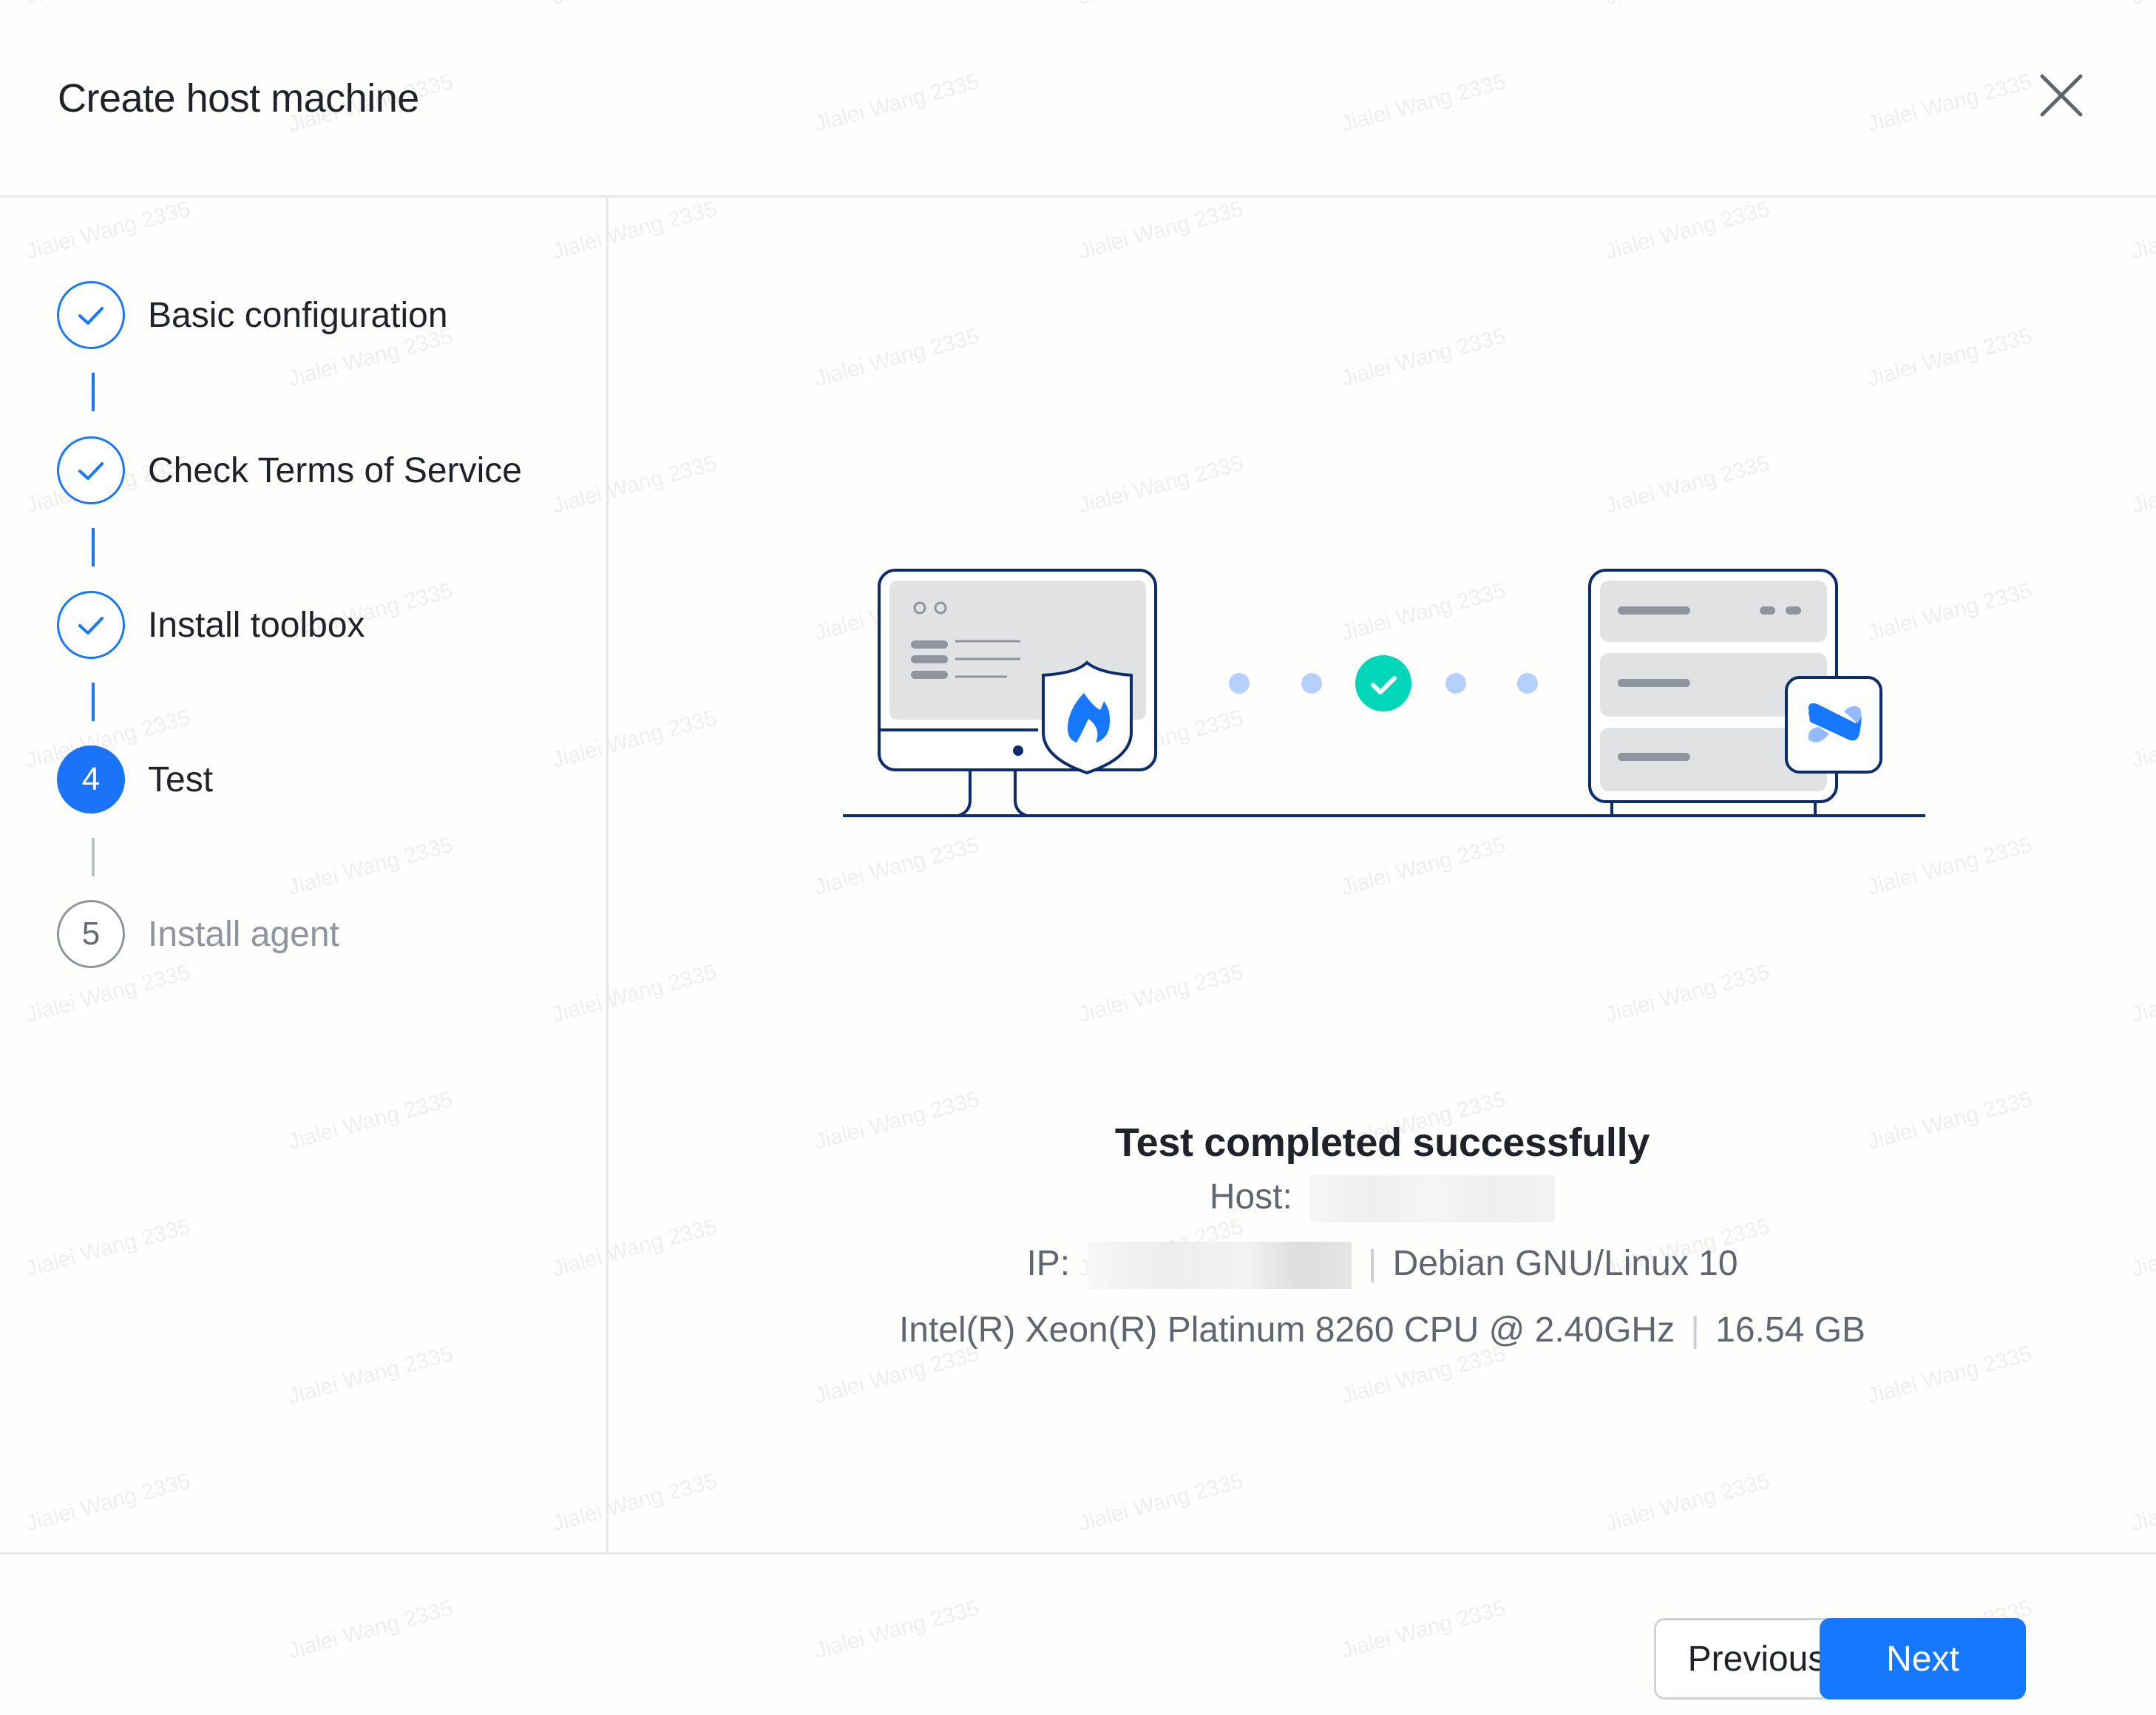 The image size is (2156, 1715). I want to click on close-button, so click(2061, 95).